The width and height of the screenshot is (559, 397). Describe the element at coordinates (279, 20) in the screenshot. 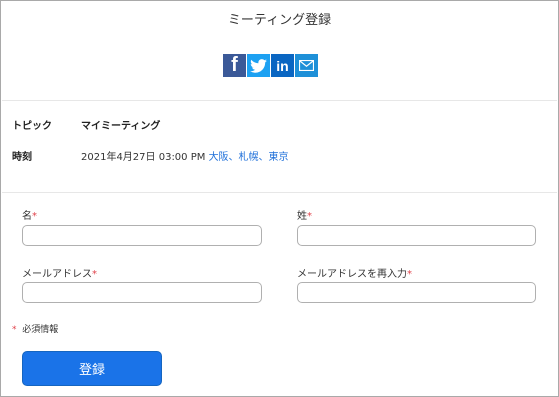

I see `page-title: ミーティング登録` at that location.